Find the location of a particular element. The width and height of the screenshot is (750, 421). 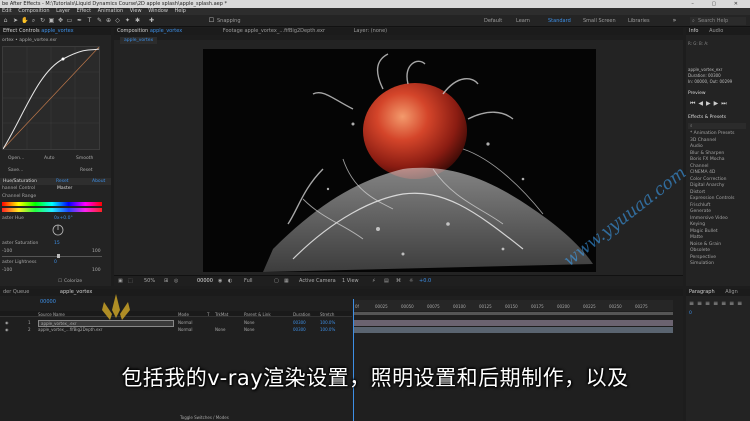

grid-icon: ⊞ is located at coordinates (166, 281).